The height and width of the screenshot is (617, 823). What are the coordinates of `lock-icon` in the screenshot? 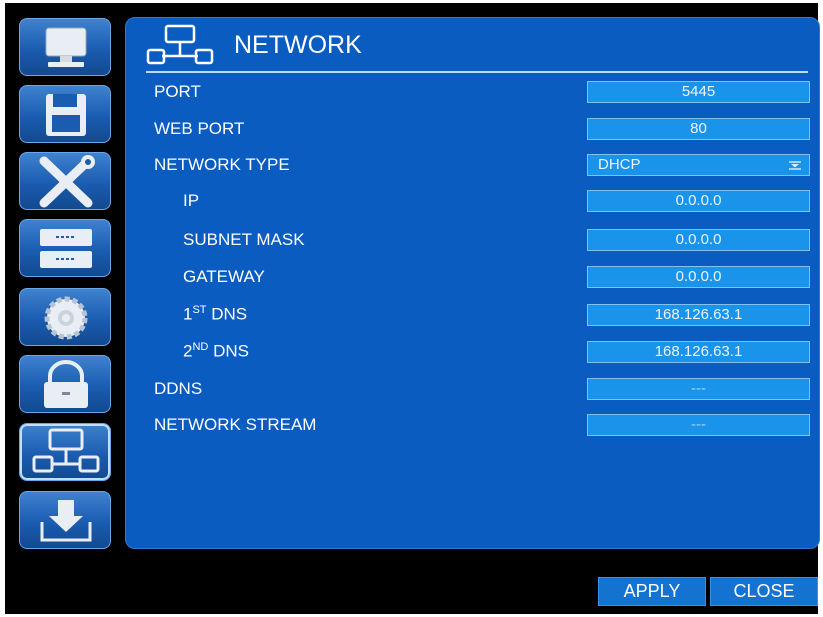 It's located at (66, 384).